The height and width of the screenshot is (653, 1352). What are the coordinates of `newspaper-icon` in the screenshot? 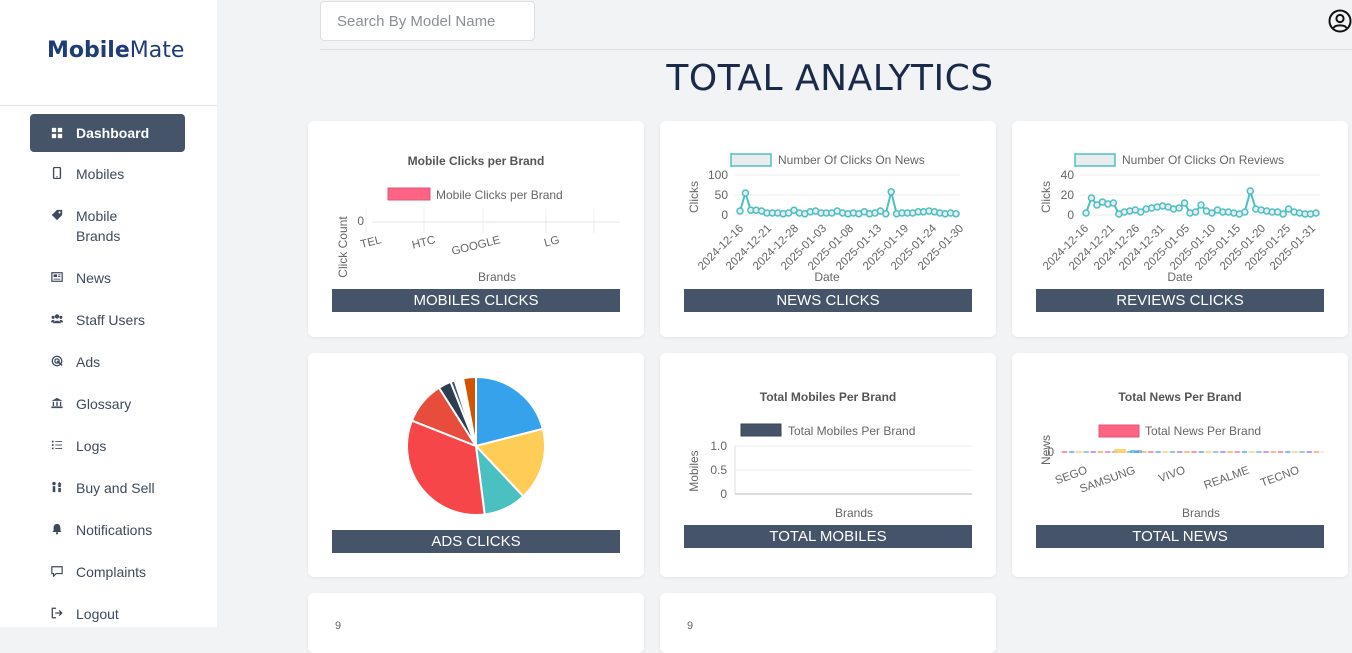 It's located at (57, 277).